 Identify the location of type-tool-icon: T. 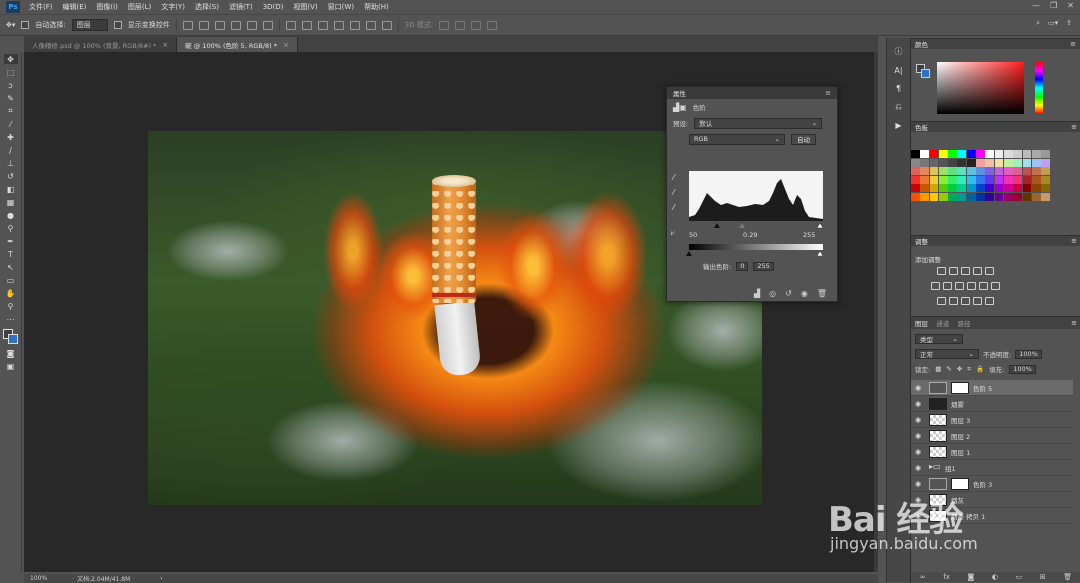
(11, 254).